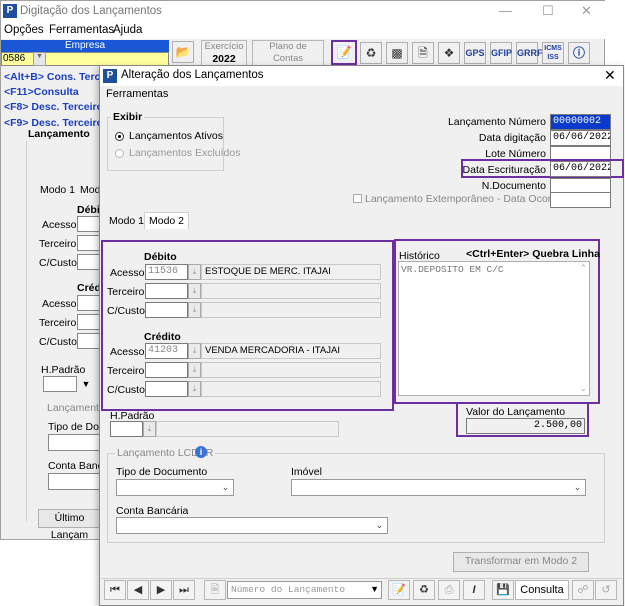 The height and width of the screenshot is (606, 625). I want to click on icms-iss-button: ICMS ISS, so click(553, 53).